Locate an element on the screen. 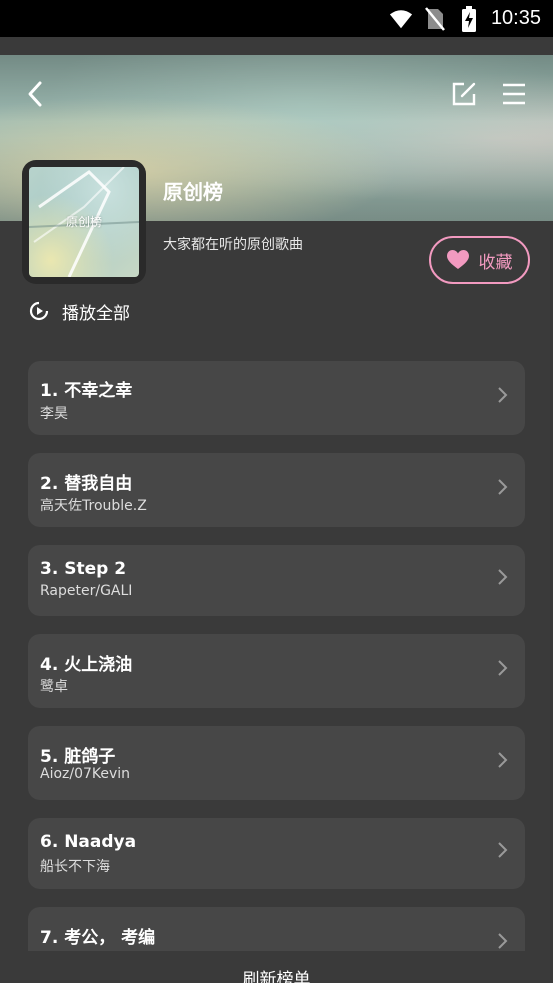 Image resolution: width=553 pixels, height=983 pixels. song-item: 5. 脏鸽子 Aioz/07Kevin is located at coordinates (276, 763).